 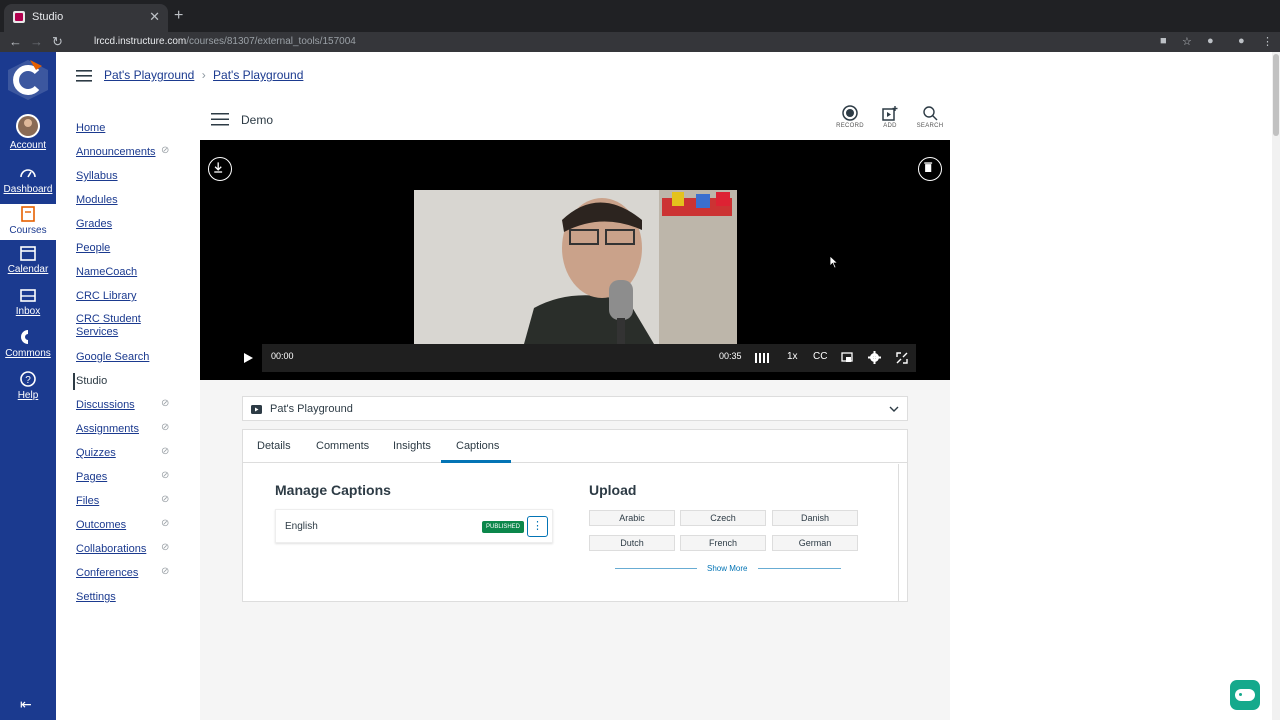 What do you see at coordinates (730, 356) in the screenshot?
I see `duration: 00:35` at bounding box center [730, 356].